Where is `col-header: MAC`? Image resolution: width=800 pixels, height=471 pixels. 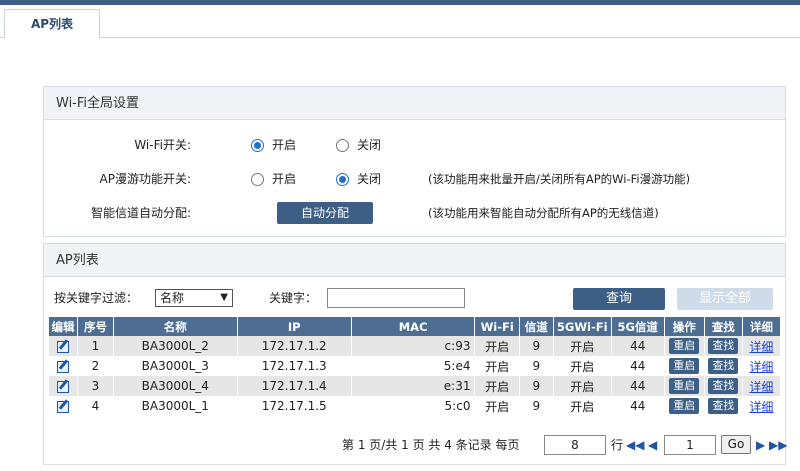 col-header: MAC is located at coordinates (413, 326).